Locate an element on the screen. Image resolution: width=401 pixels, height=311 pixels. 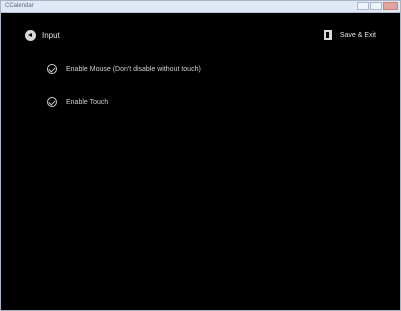
maximize-button is located at coordinates (376, 6).